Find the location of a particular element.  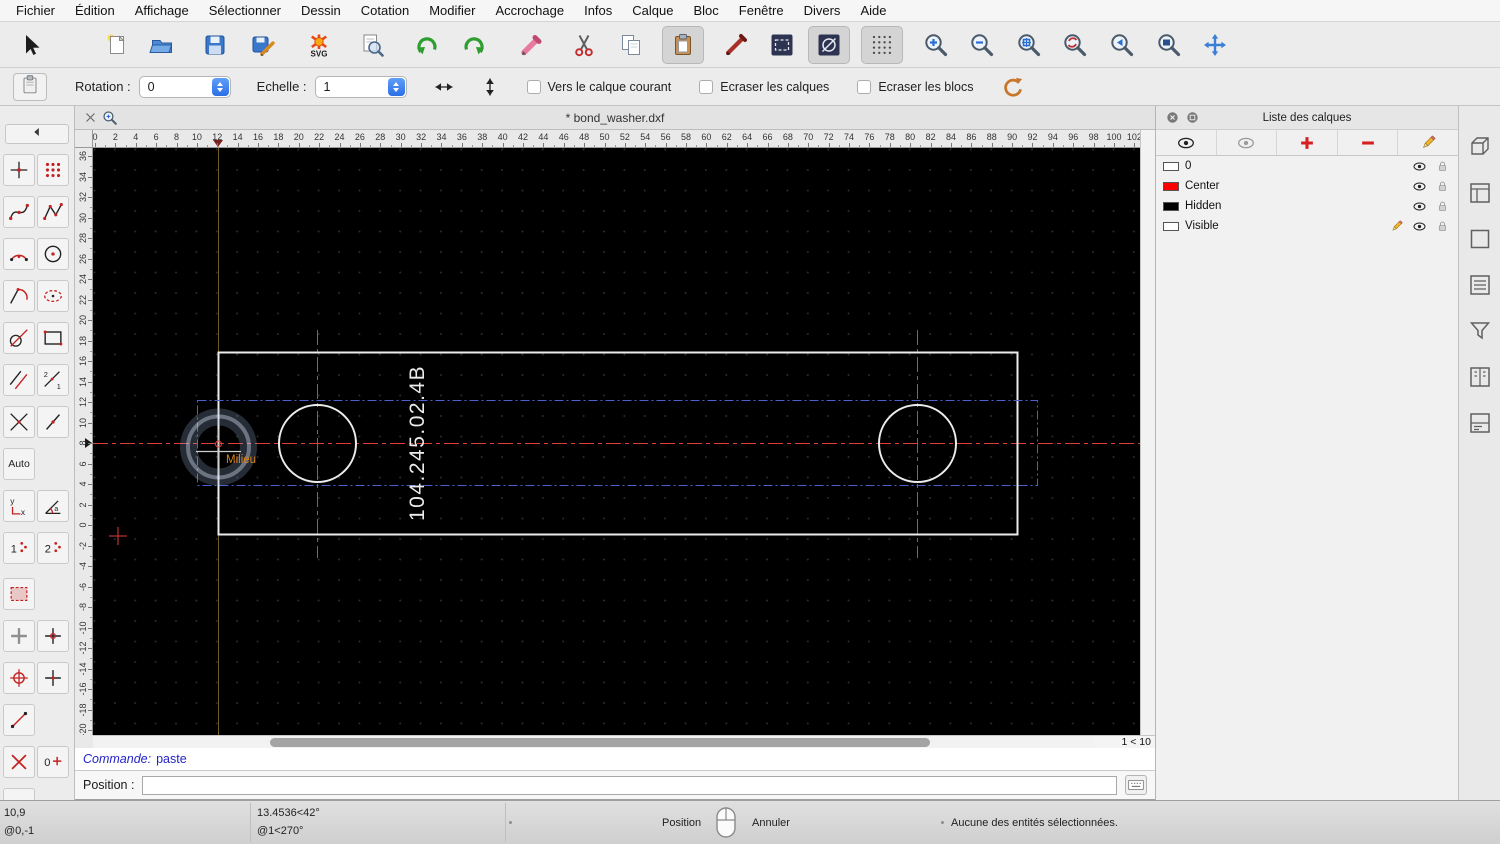

zoom-auto-icon is located at coordinates (1029, 45).